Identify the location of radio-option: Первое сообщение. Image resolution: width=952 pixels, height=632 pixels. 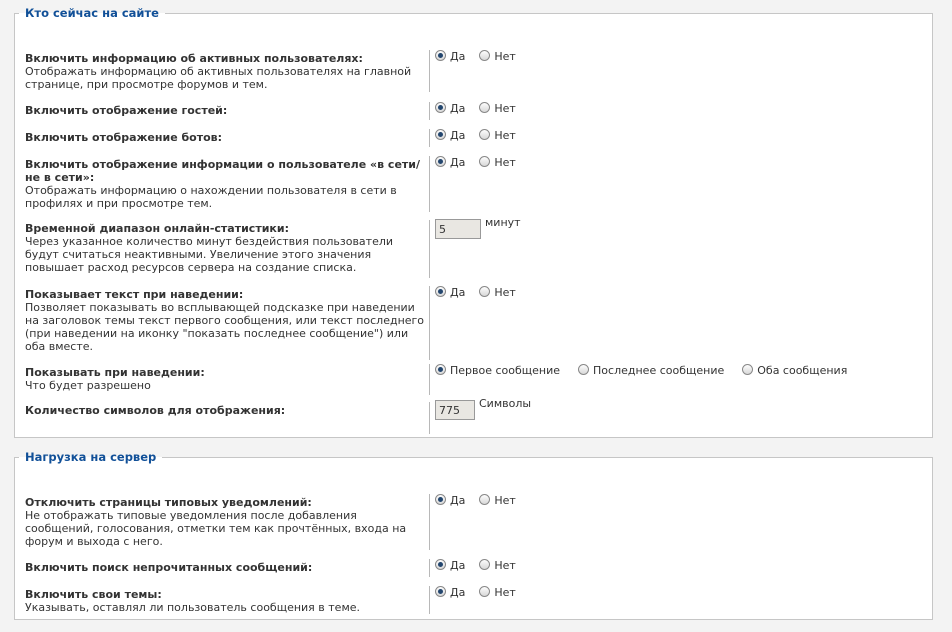
(497, 371).